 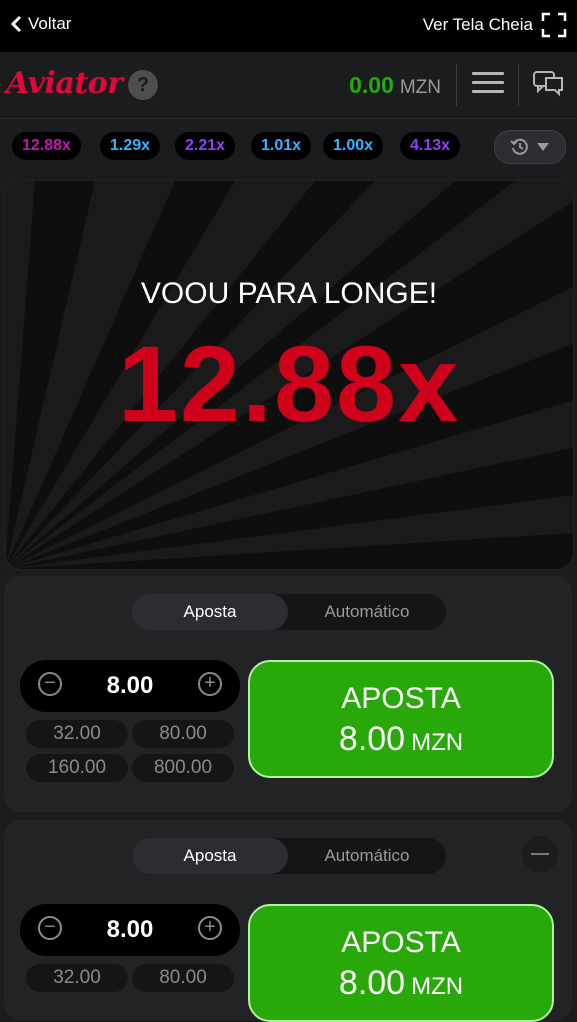 I want to click on chat-icon, so click(x=548, y=84).